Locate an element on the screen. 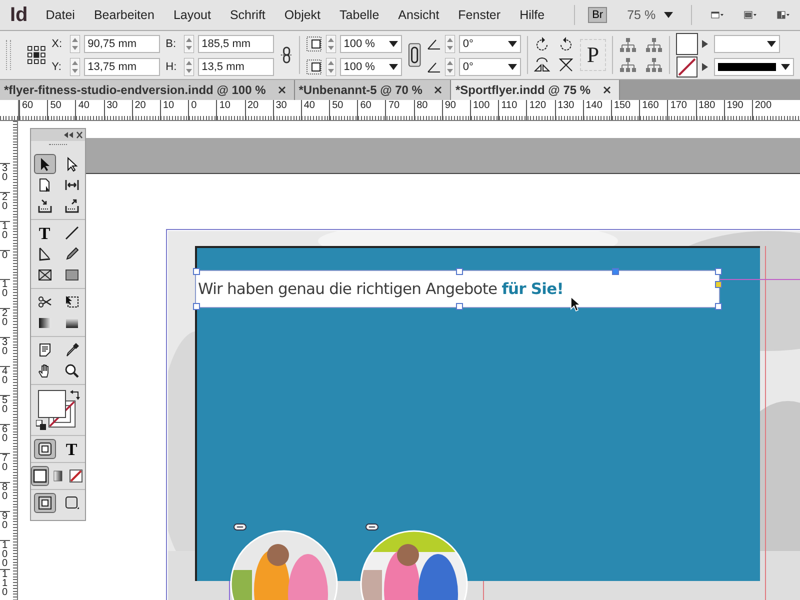 This screenshot has width=800, height=600. dashed-box-arrow-icon is located at coordinates (72, 302).